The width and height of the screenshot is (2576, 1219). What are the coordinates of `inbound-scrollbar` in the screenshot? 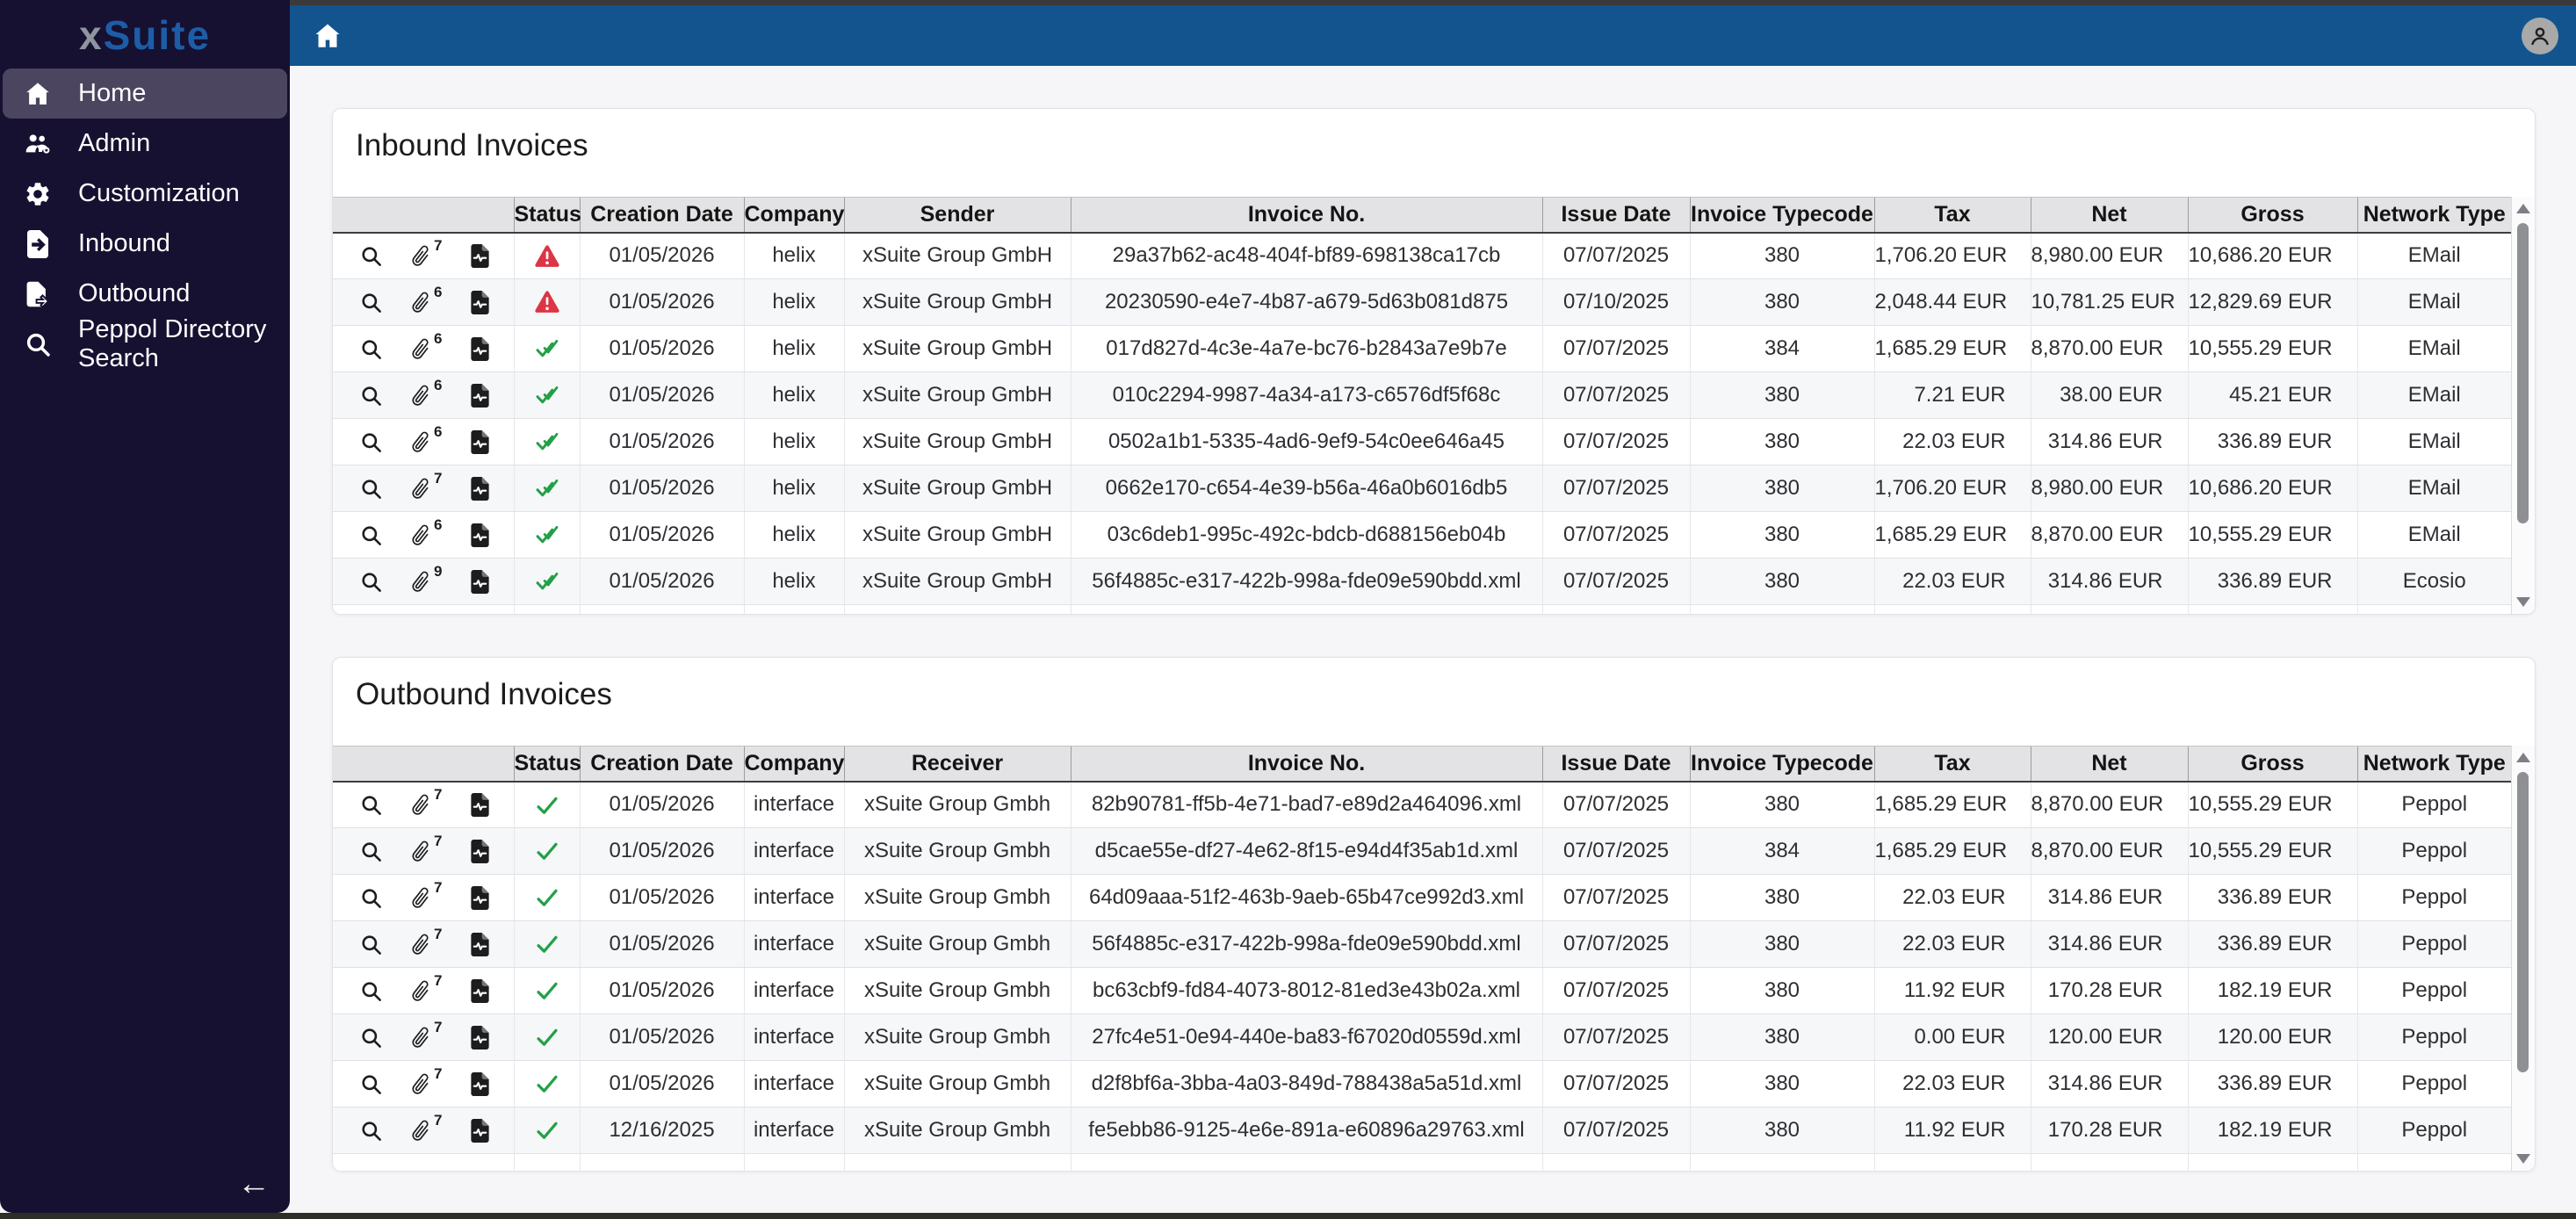 It's located at (2523, 405).